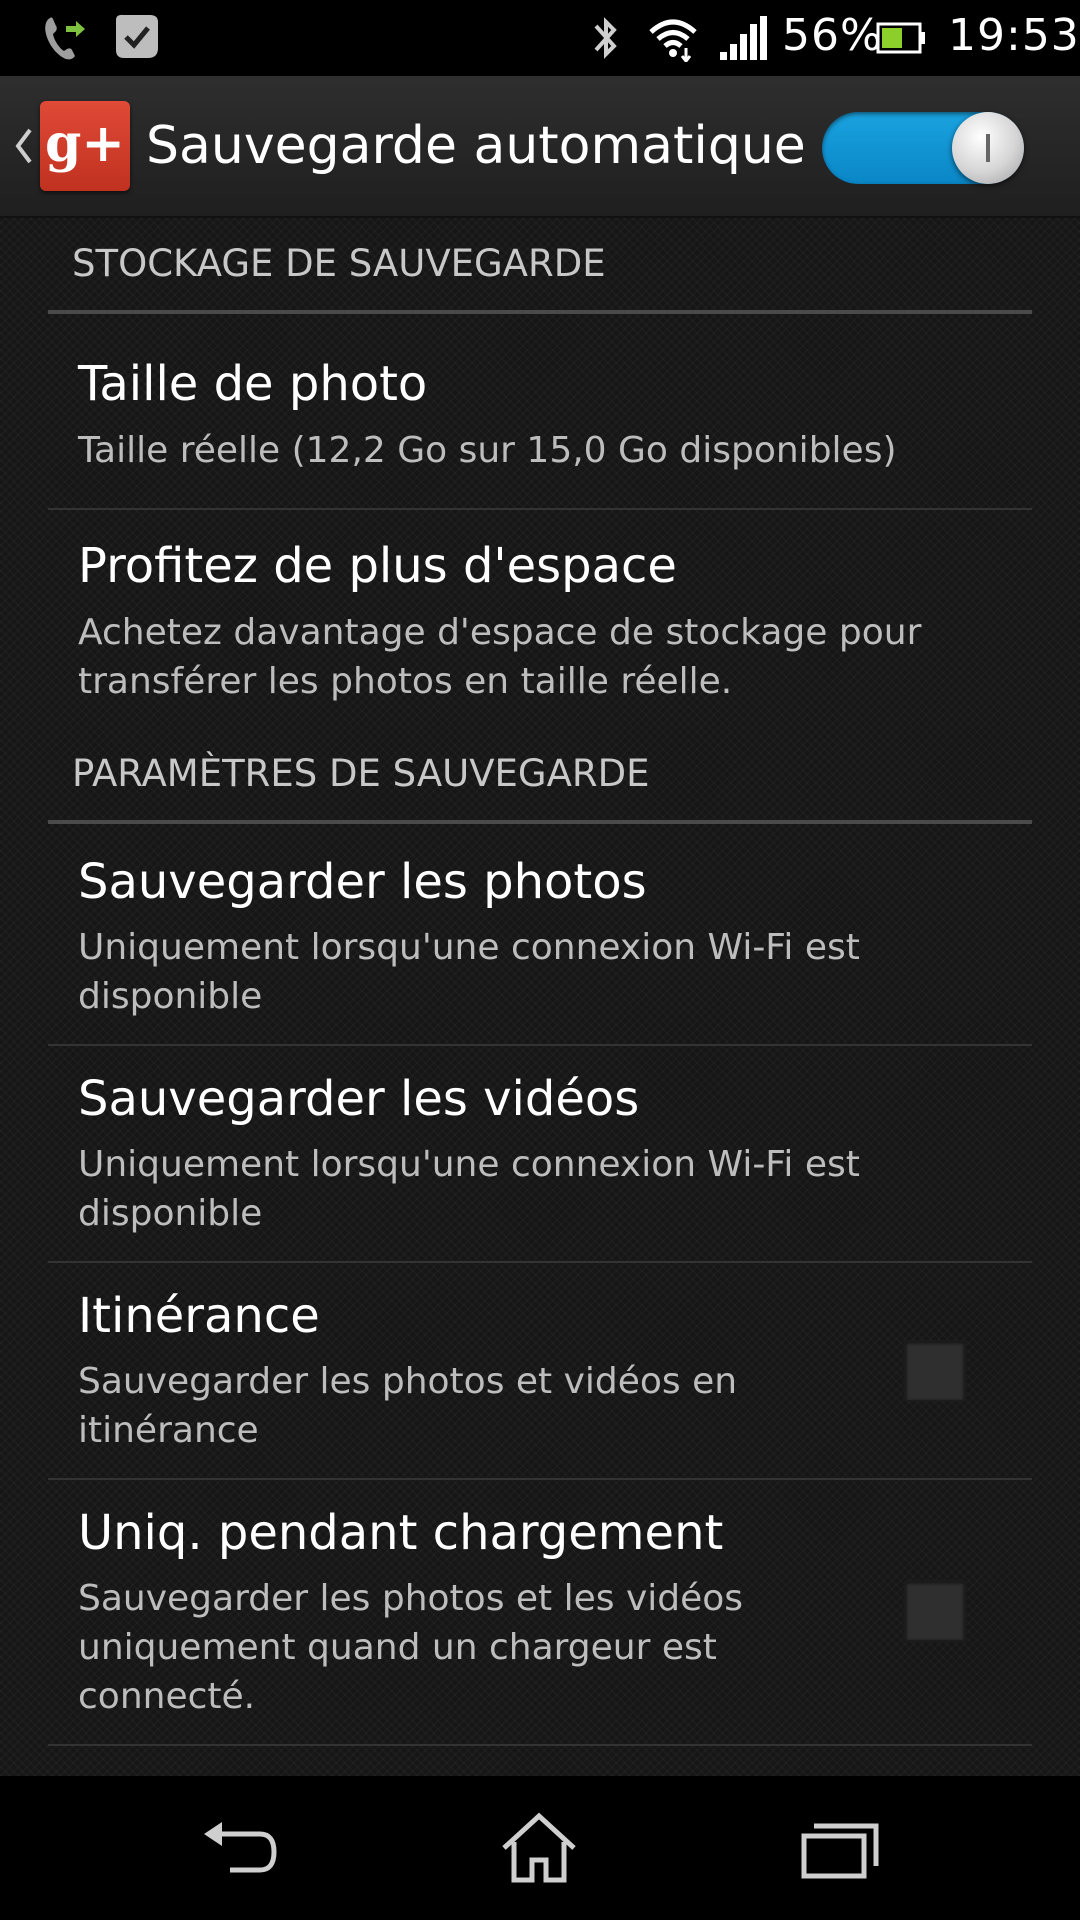  I want to click on item-title: Itinérance, so click(199, 1316).